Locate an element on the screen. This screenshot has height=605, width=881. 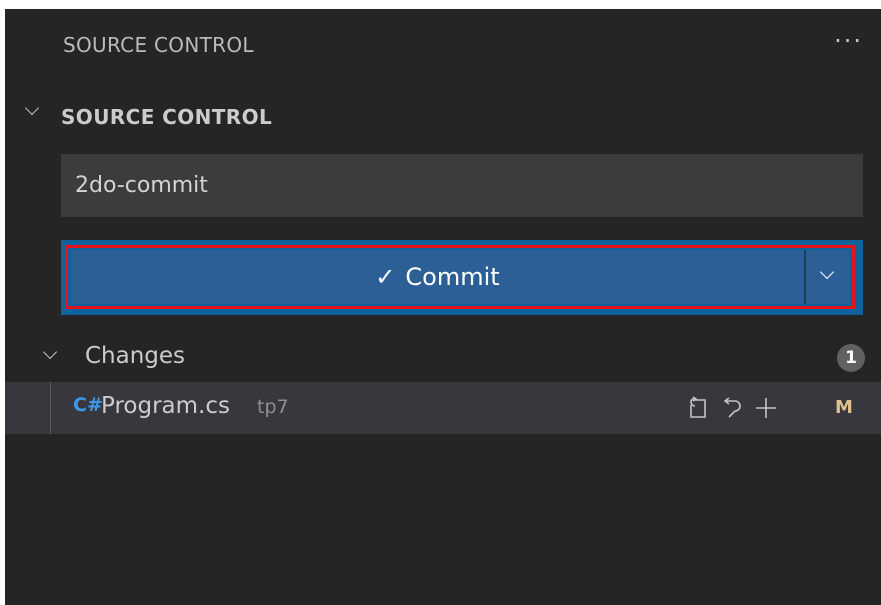
file-name: Program.cs is located at coordinates (165, 406).